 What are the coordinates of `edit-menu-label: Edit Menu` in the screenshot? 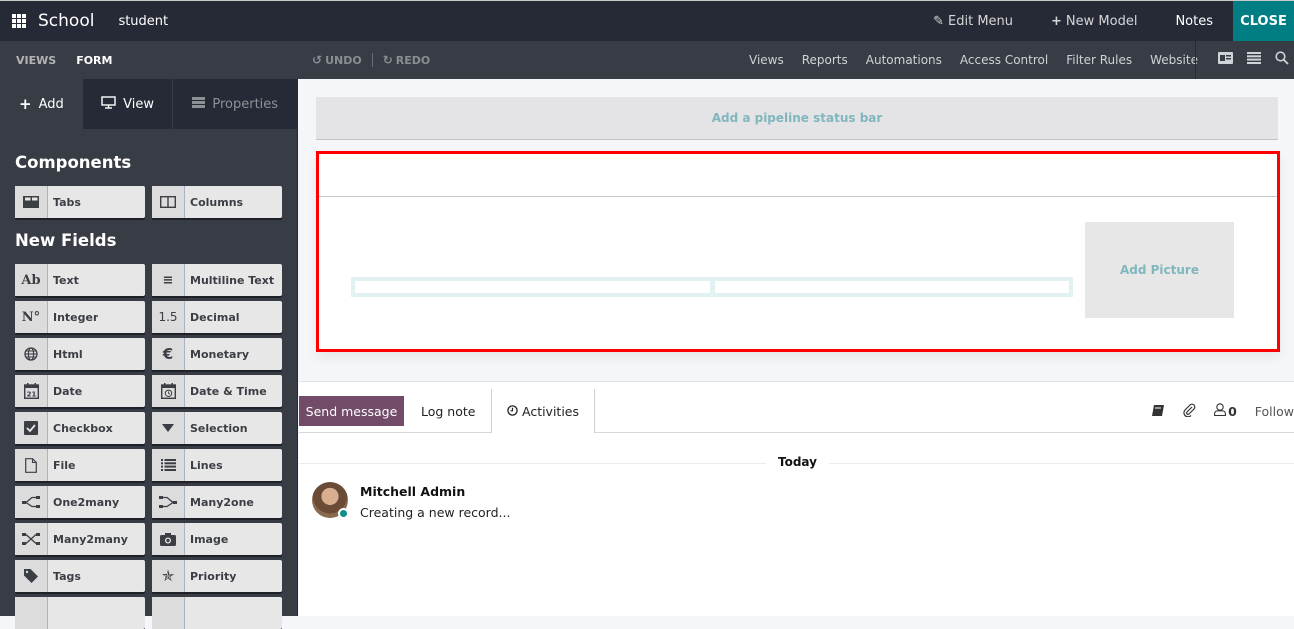 It's located at (981, 21).